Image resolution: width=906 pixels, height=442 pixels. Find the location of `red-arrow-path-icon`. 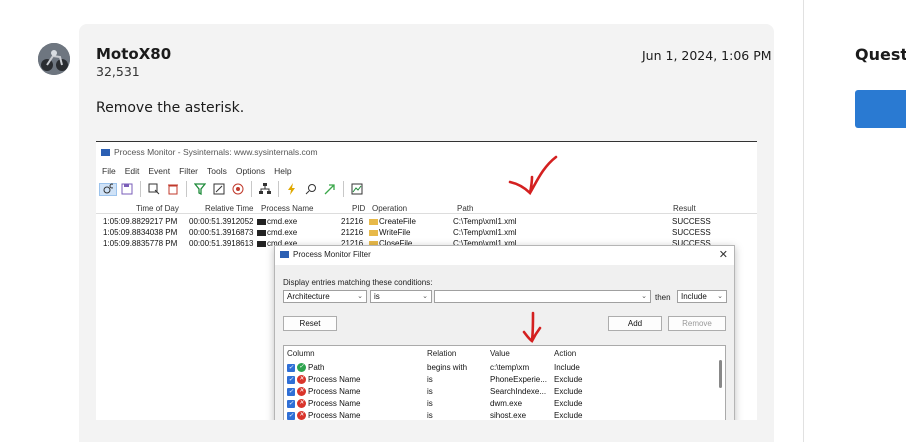

red-arrow-path-icon is located at coordinates (533, 175).